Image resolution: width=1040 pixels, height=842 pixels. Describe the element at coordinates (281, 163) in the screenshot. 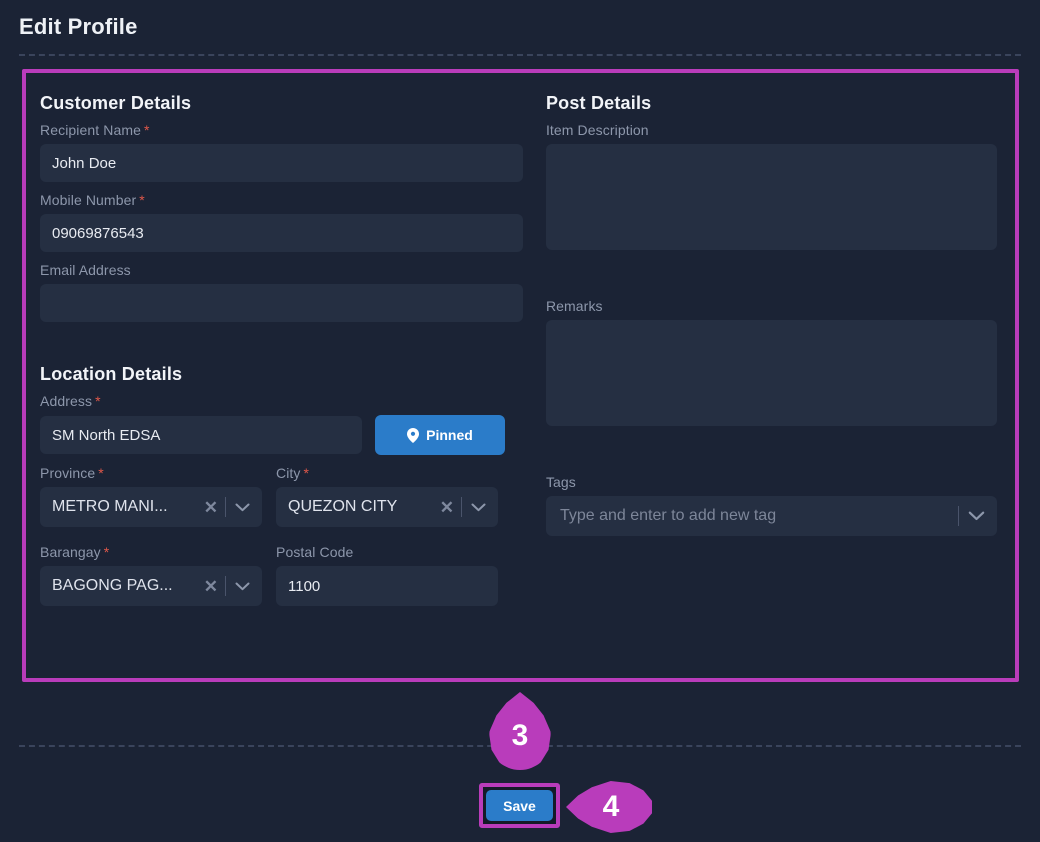

I see `recipient-name-input` at that location.